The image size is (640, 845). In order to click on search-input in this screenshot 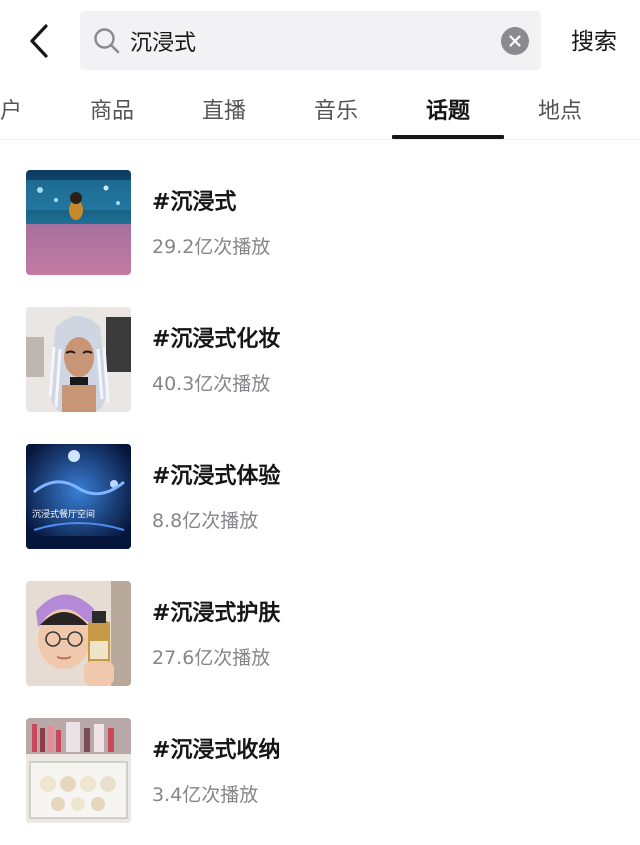, I will do `click(310, 40)`.